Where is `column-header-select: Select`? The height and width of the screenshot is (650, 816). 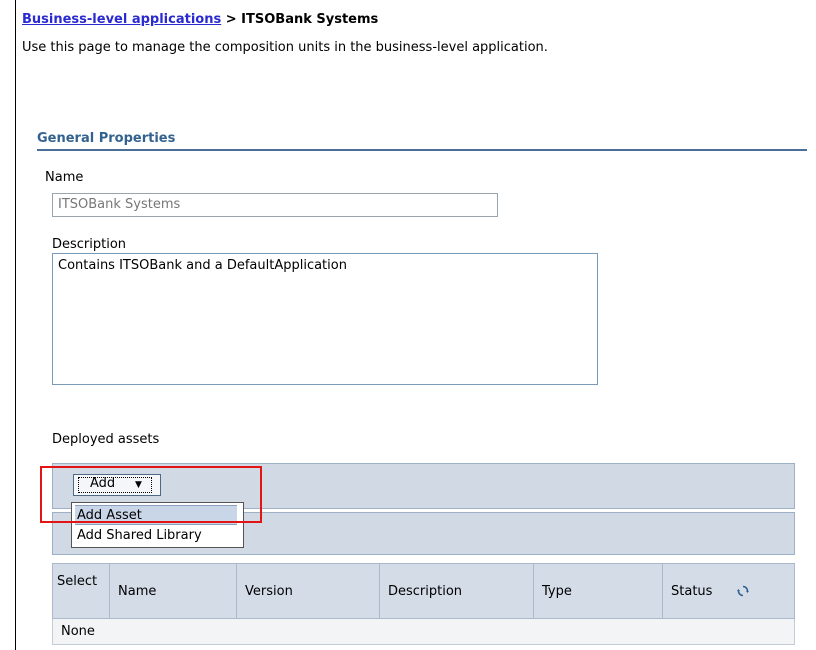 column-header-select: Select is located at coordinates (81, 591).